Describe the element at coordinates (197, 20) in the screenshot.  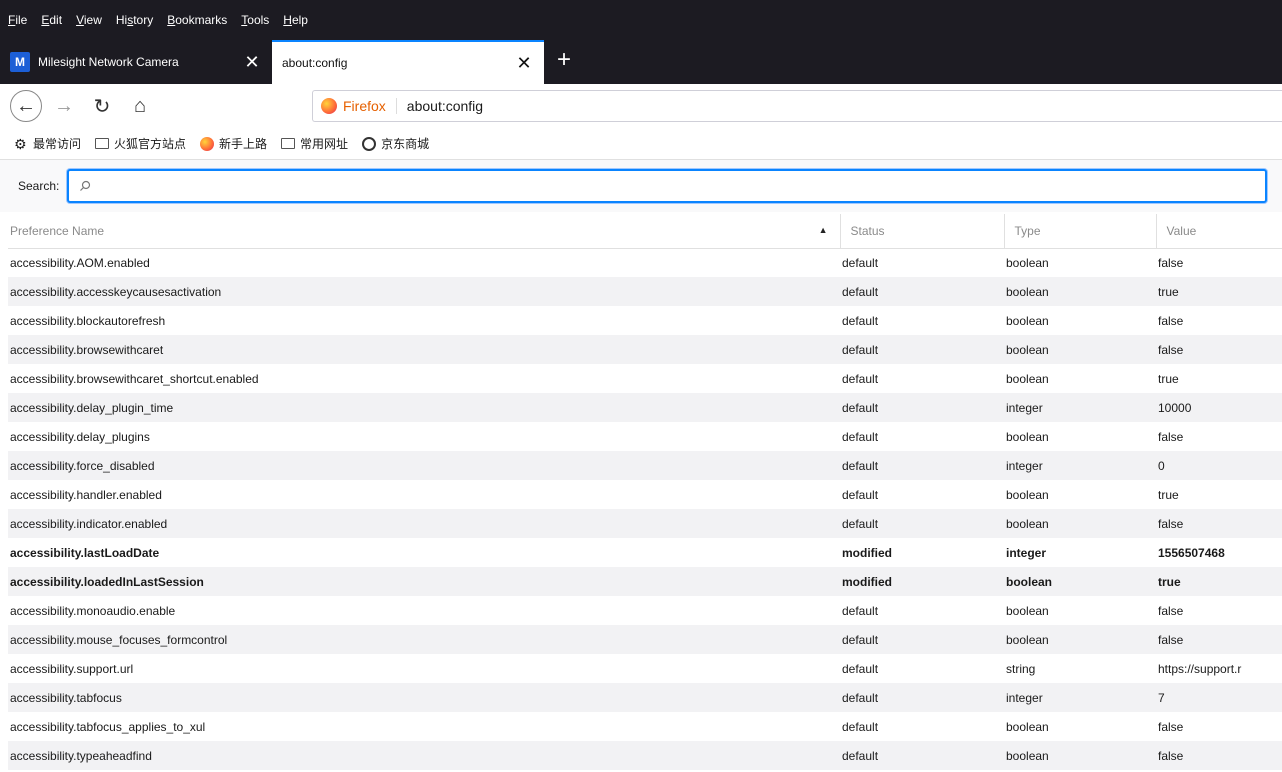
I see `menu-bookmarks: Bookmarks` at that location.